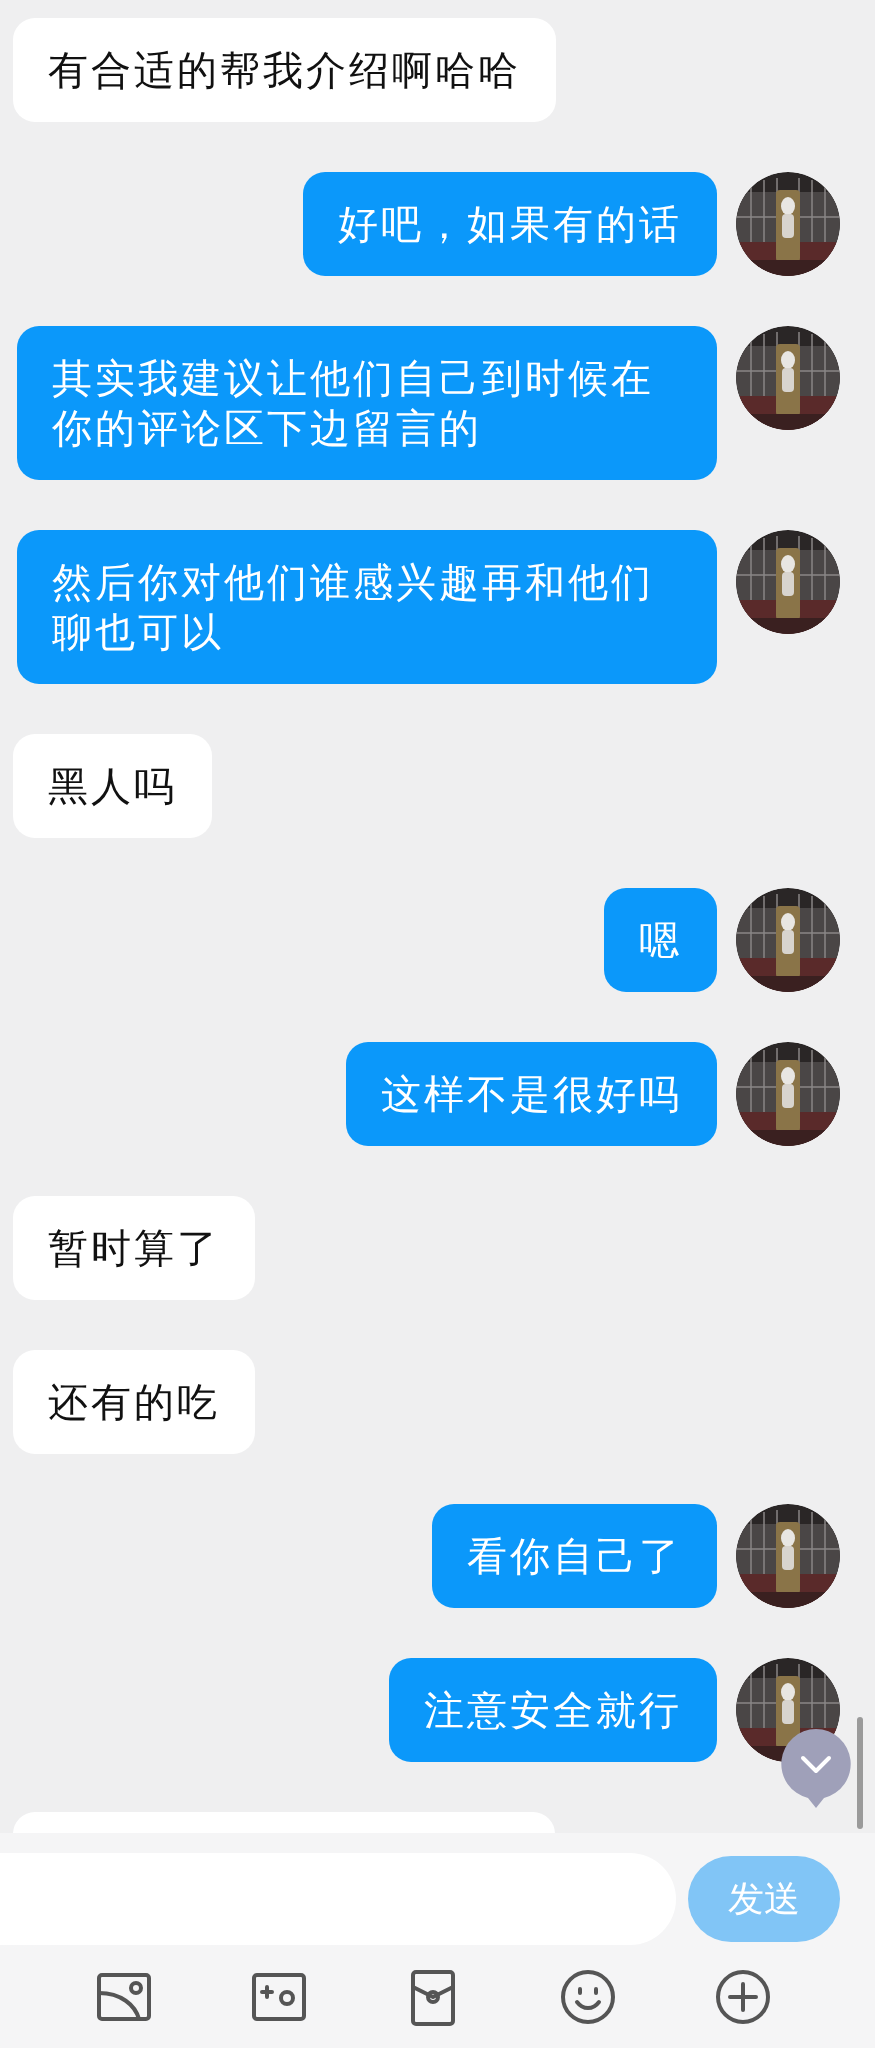 This screenshot has height=2048, width=875. What do you see at coordinates (134, 1248) in the screenshot?
I see `message-bubble: 暂时算了` at bounding box center [134, 1248].